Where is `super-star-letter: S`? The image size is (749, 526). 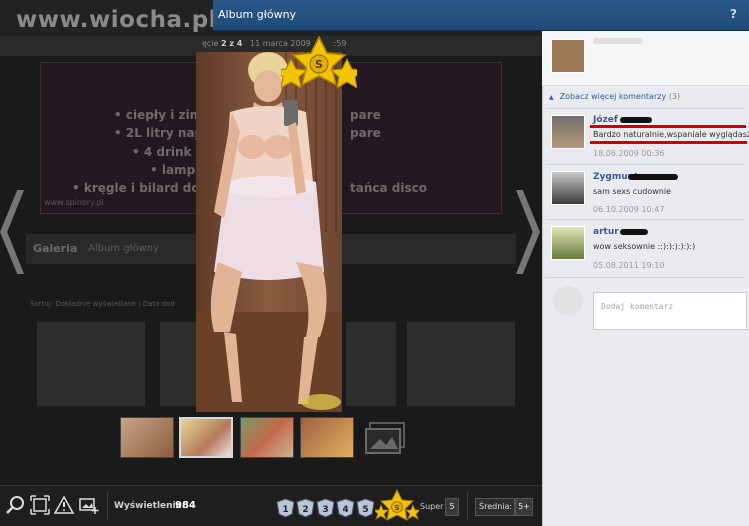
super-star-letter: S is located at coordinates (319, 64).